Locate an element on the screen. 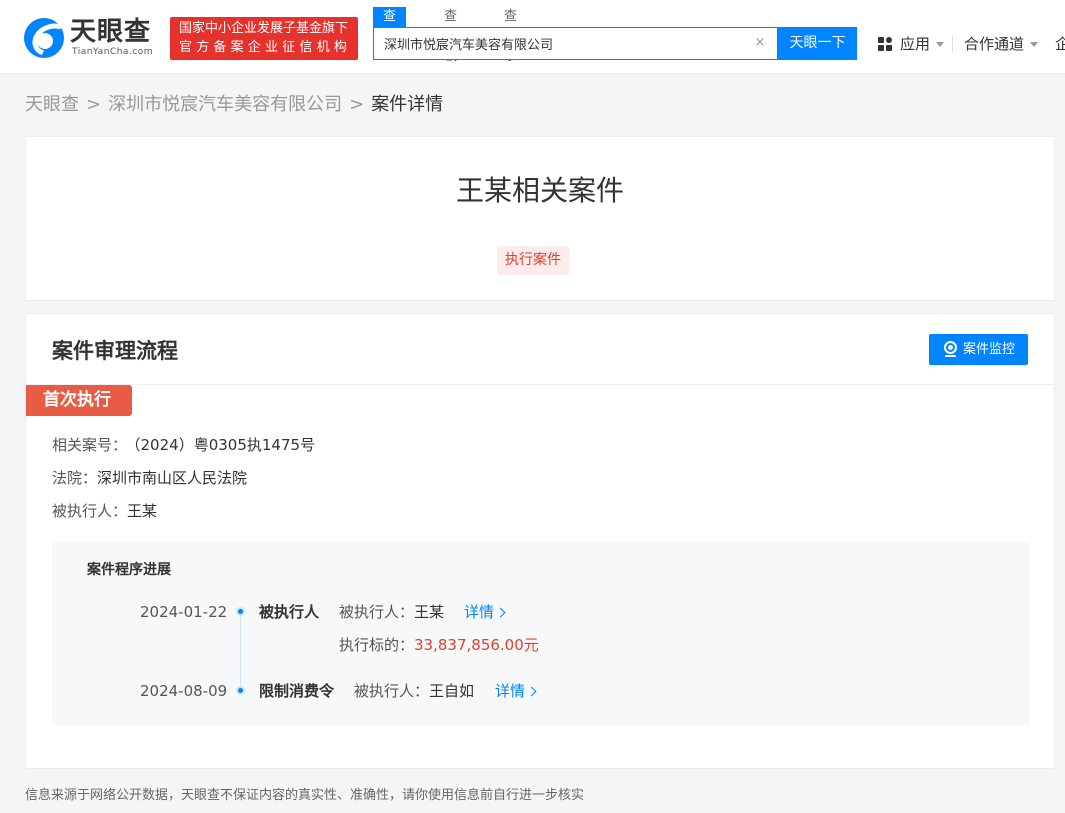 This screenshot has width=1065, height=813. timeline-title: 案件程序进展 is located at coordinates (129, 570).